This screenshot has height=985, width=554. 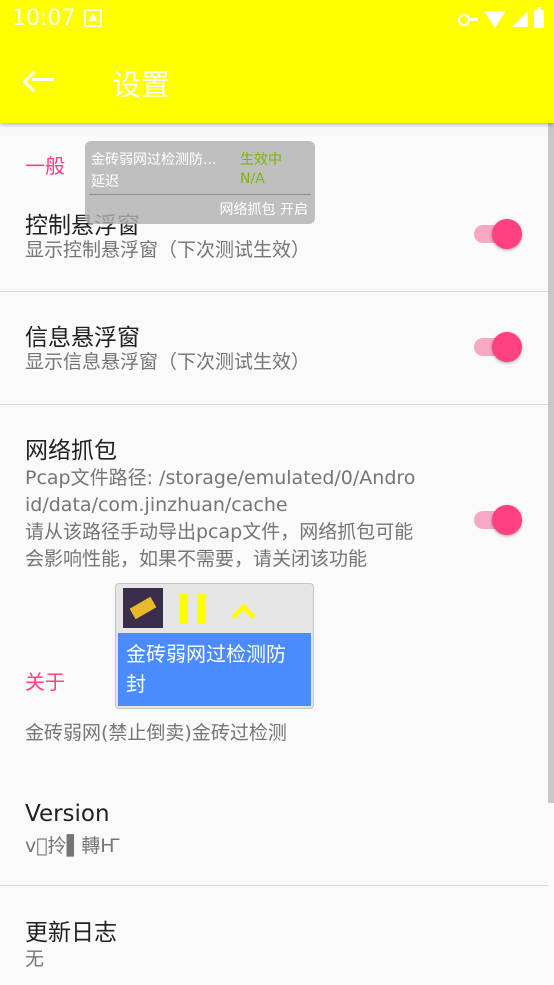 I want to click on app-bar: 10:07 设置, so click(x=277, y=61).